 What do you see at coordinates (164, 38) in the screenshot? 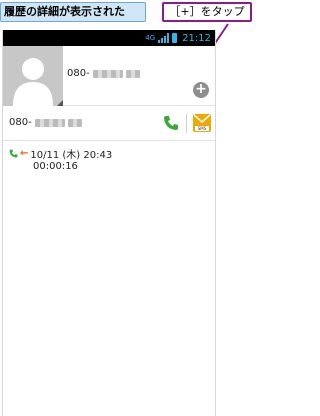
I see `signal-icon` at bounding box center [164, 38].